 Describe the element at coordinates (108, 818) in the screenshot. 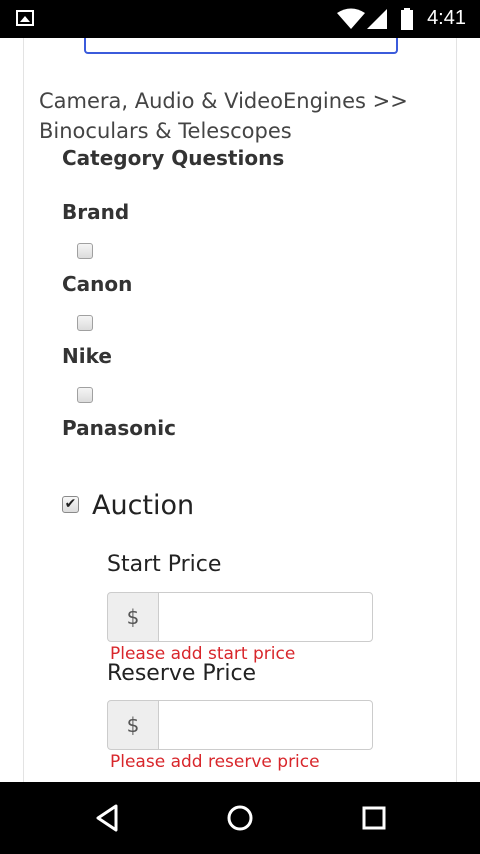

I see `back-icon` at that location.